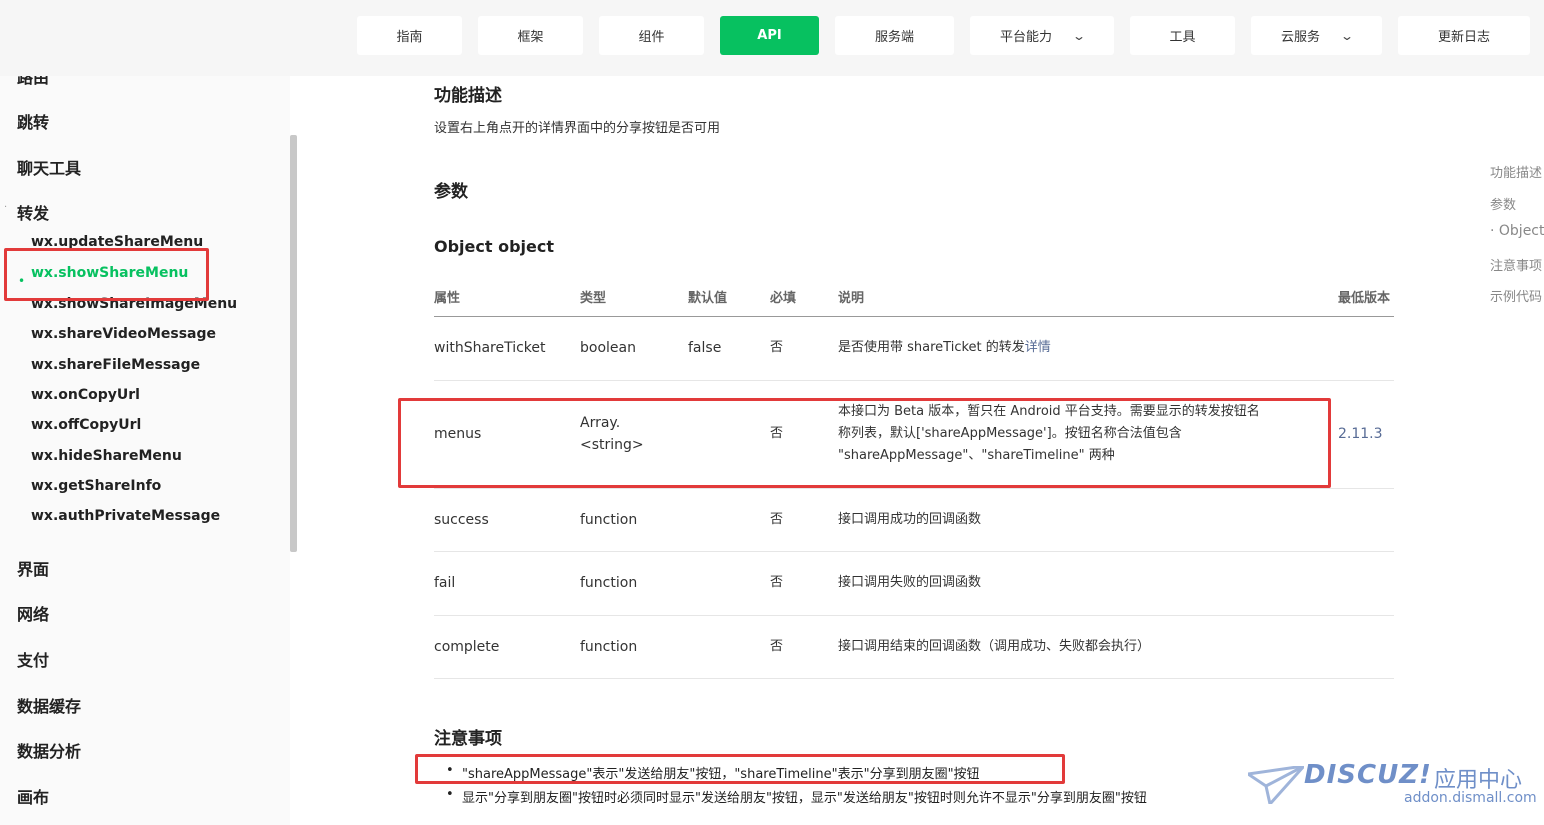 The height and width of the screenshot is (825, 1544). I want to click on toc-item-notes: 注意事项, so click(1516, 264).